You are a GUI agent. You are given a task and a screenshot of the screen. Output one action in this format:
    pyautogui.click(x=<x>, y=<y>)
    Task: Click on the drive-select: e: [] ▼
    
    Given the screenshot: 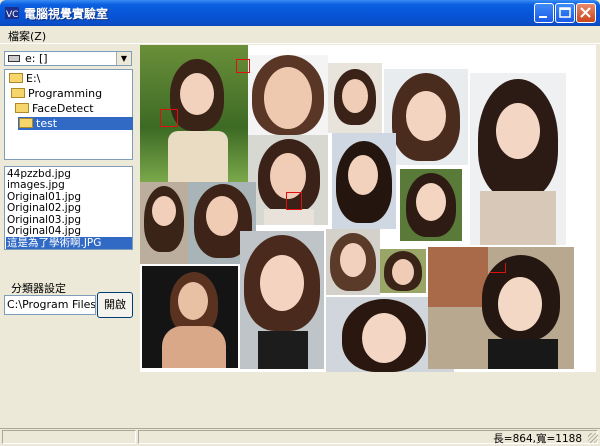 What is the action you would take?
    pyautogui.click(x=68, y=58)
    